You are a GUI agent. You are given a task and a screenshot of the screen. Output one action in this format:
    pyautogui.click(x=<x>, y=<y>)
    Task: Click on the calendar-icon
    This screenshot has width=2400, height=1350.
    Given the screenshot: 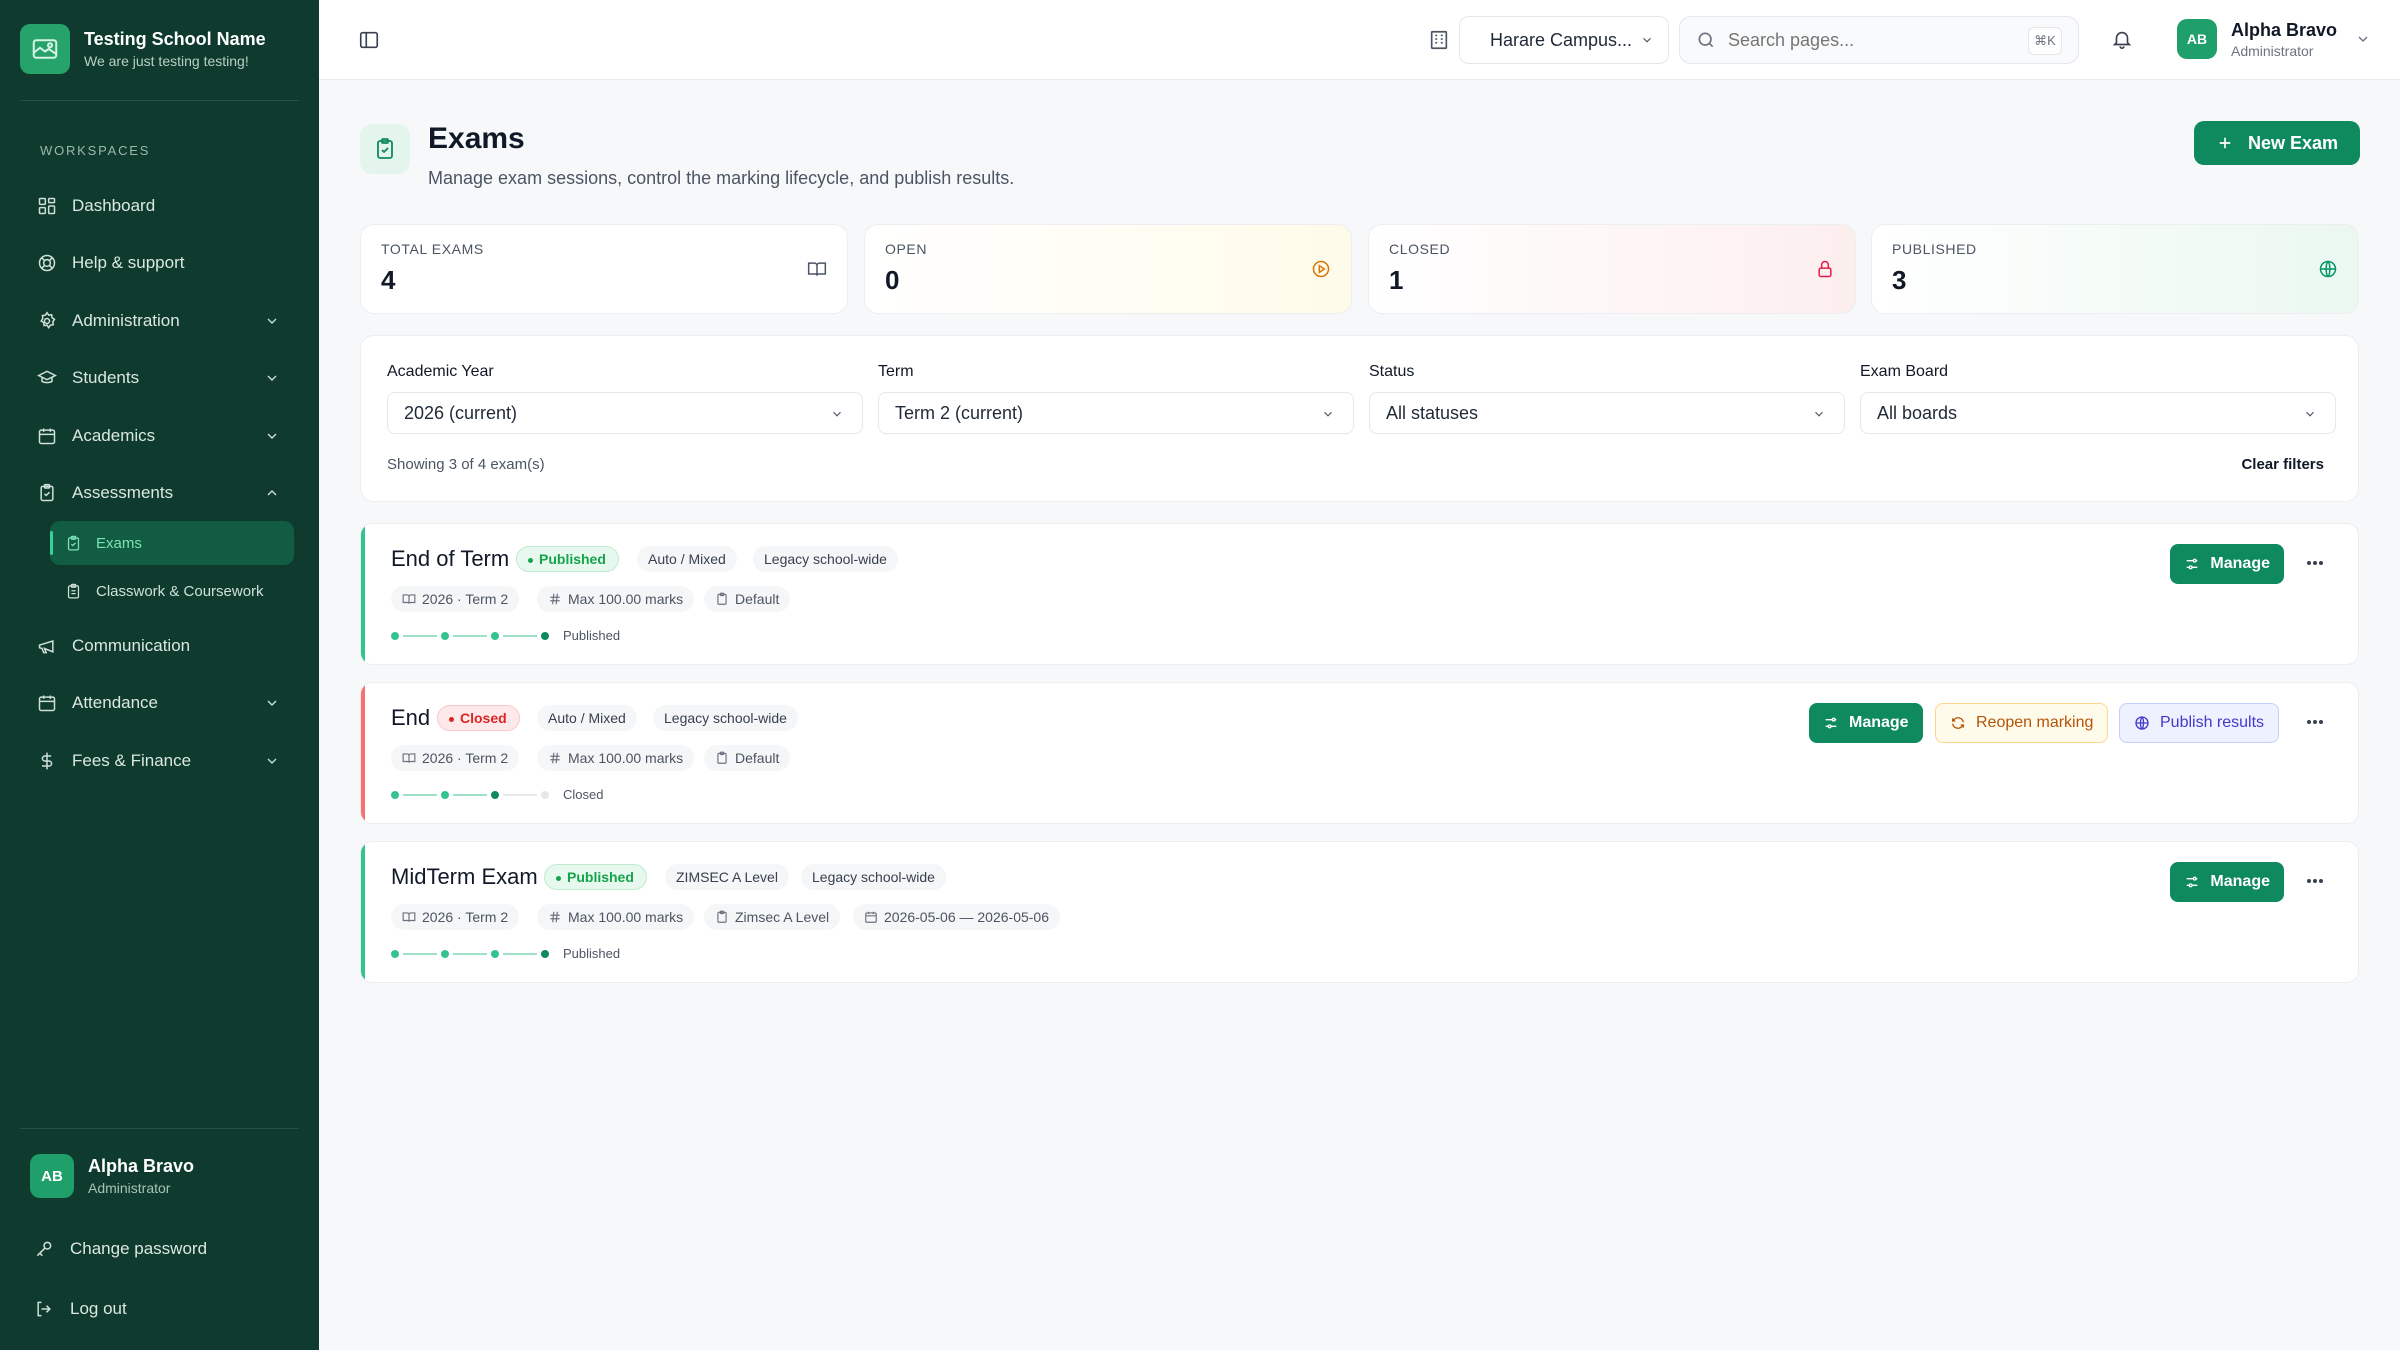 What is the action you would take?
    pyautogui.click(x=874, y=917)
    